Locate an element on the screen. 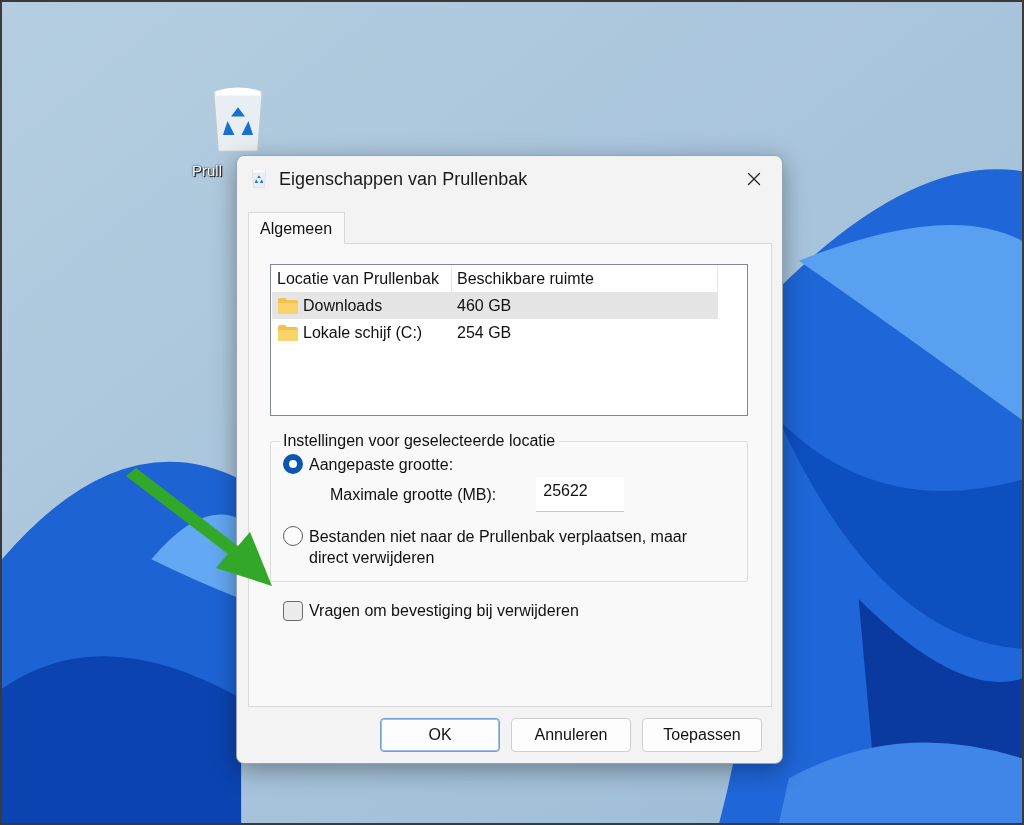  dialog-button: Annuleren is located at coordinates (571, 735).